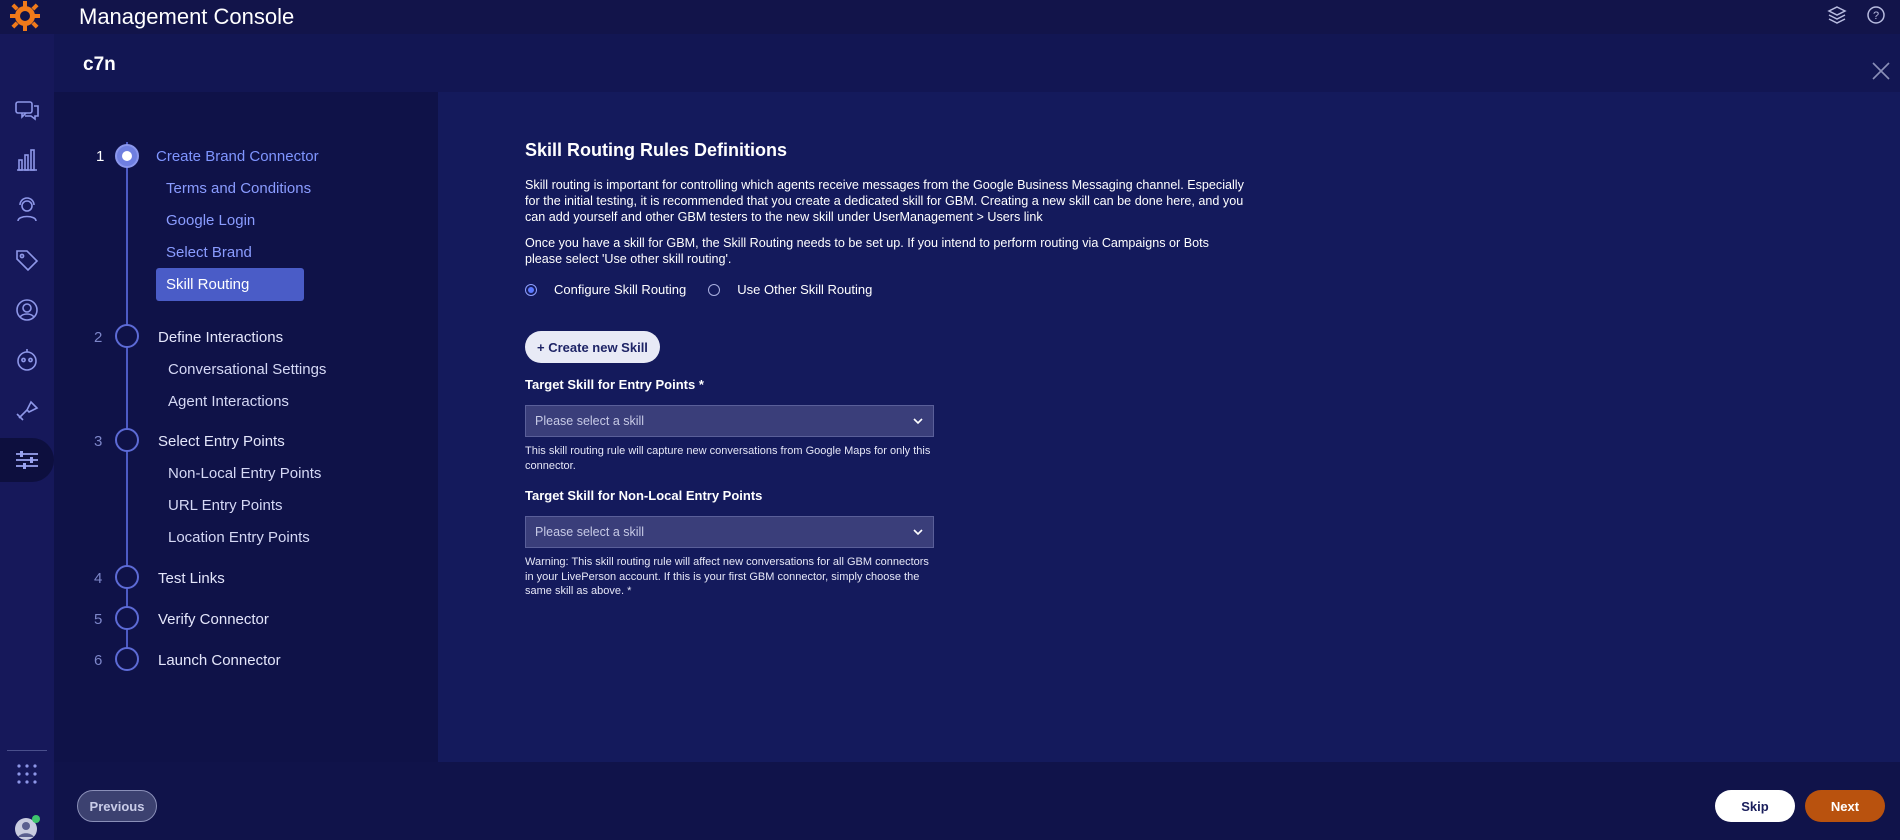  What do you see at coordinates (247, 369) in the screenshot?
I see `substep-conversational-settings: Conversational Settings` at bounding box center [247, 369].